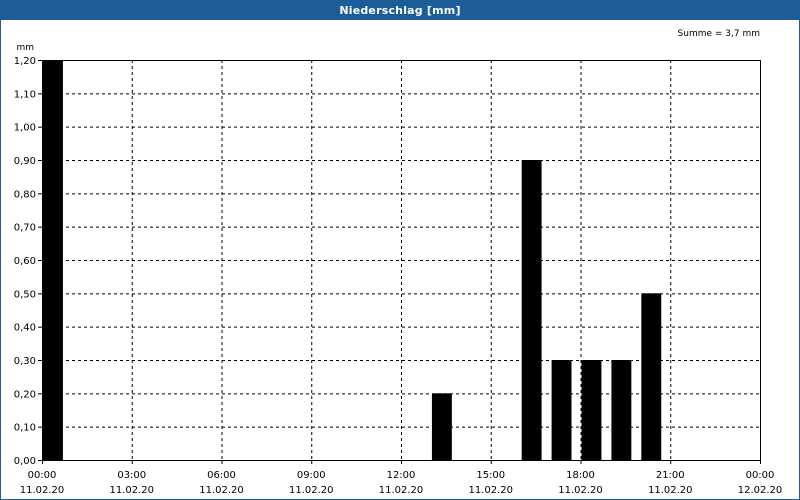 The width and height of the screenshot is (800, 500). I want to click on y-tick-label: 0,30, so click(25, 361).